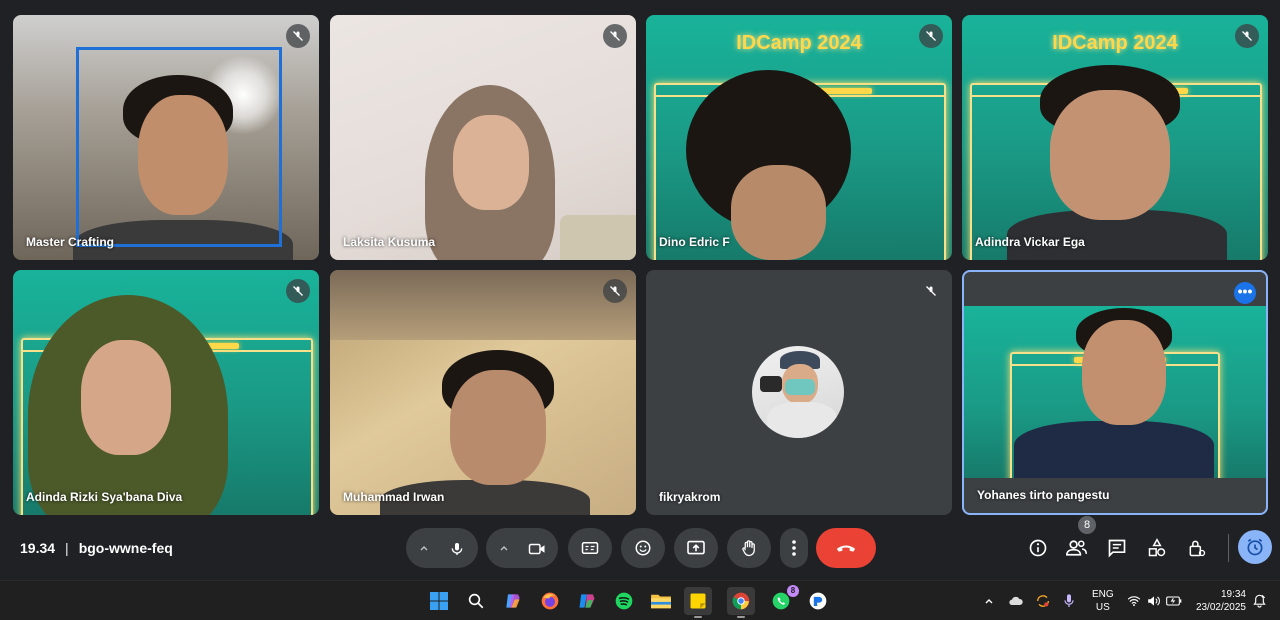 This screenshot has width=1280, height=620. What do you see at coordinates (1117, 548) in the screenshot?
I see `chat-icon` at bounding box center [1117, 548].